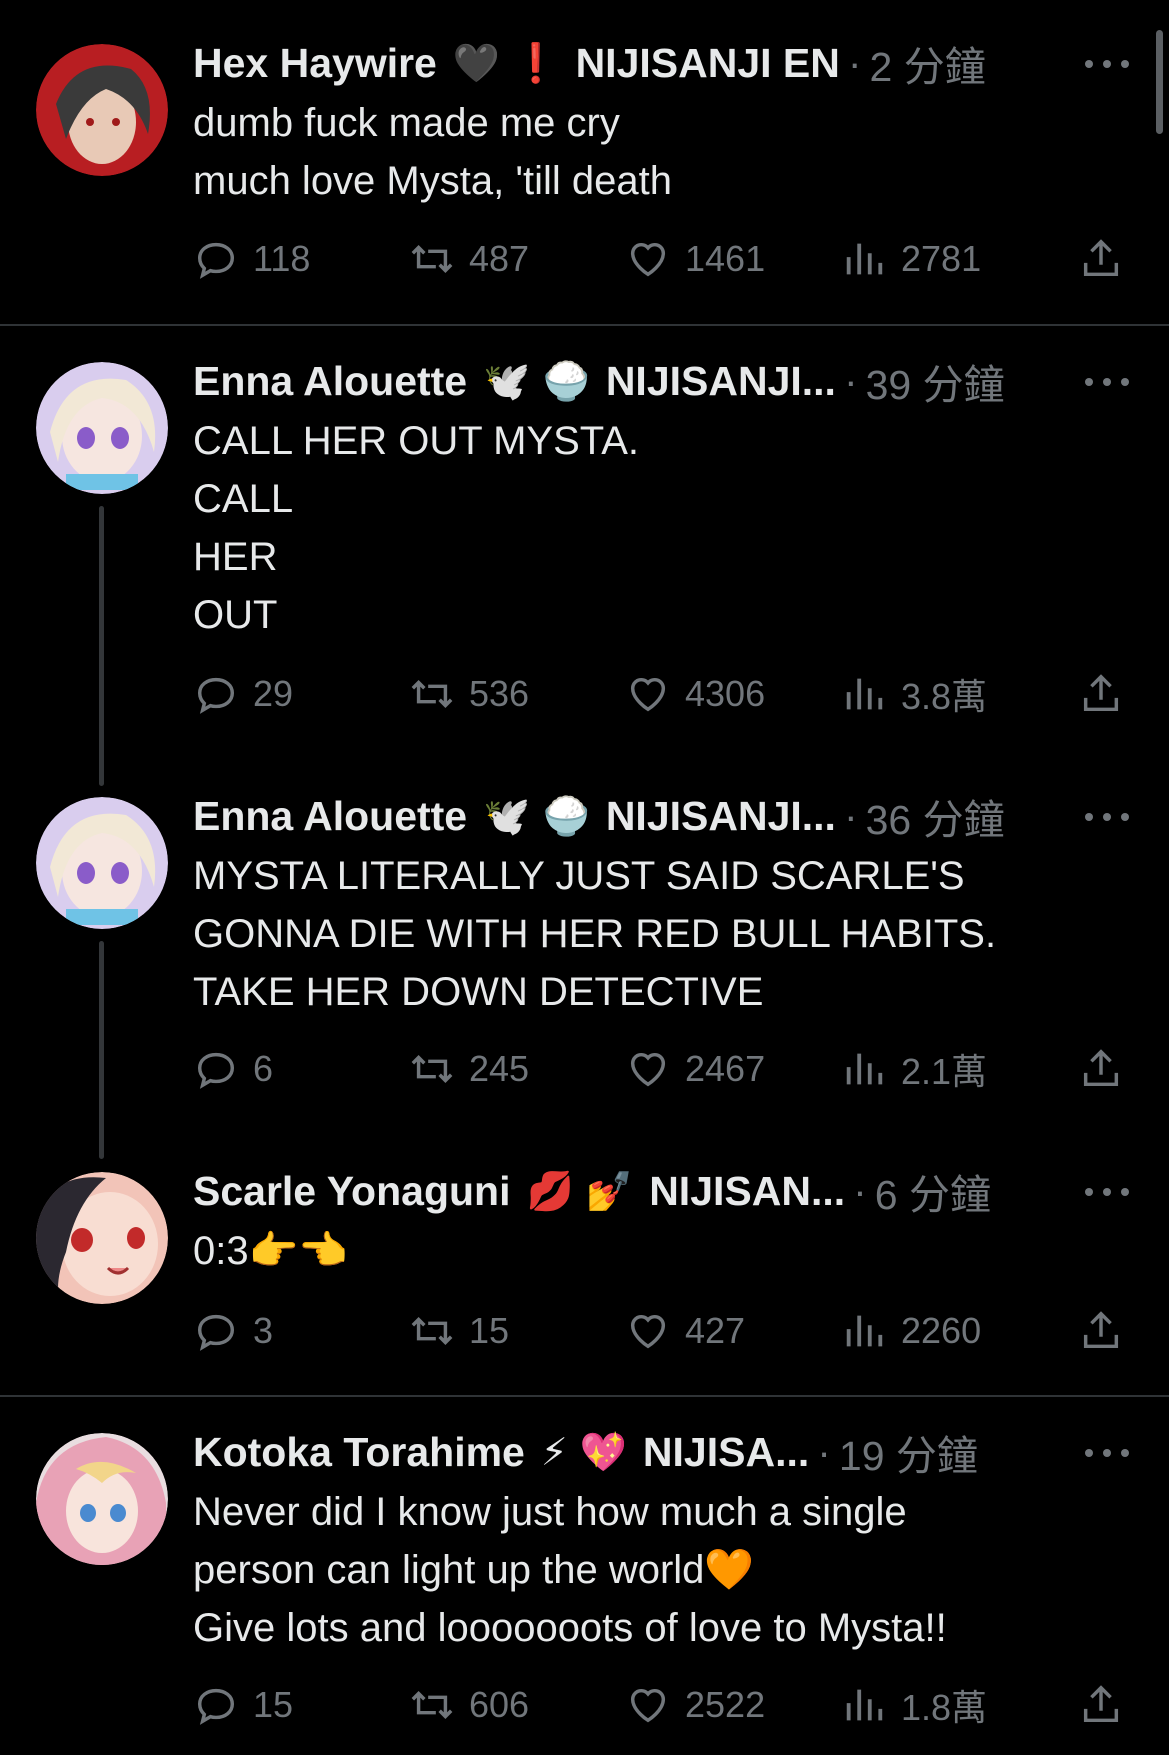 This screenshot has width=1169, height=1755. I want to click on views-count: 2.1萬, so click(944, 1071).